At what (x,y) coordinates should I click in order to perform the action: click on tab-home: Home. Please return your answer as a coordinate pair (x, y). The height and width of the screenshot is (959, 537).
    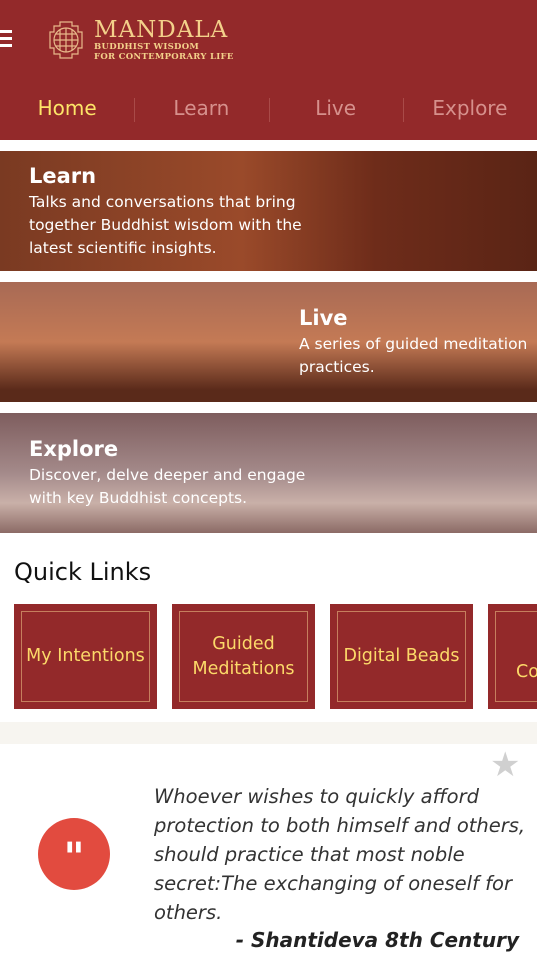
    Looking at the image, I should click on (67, 108).